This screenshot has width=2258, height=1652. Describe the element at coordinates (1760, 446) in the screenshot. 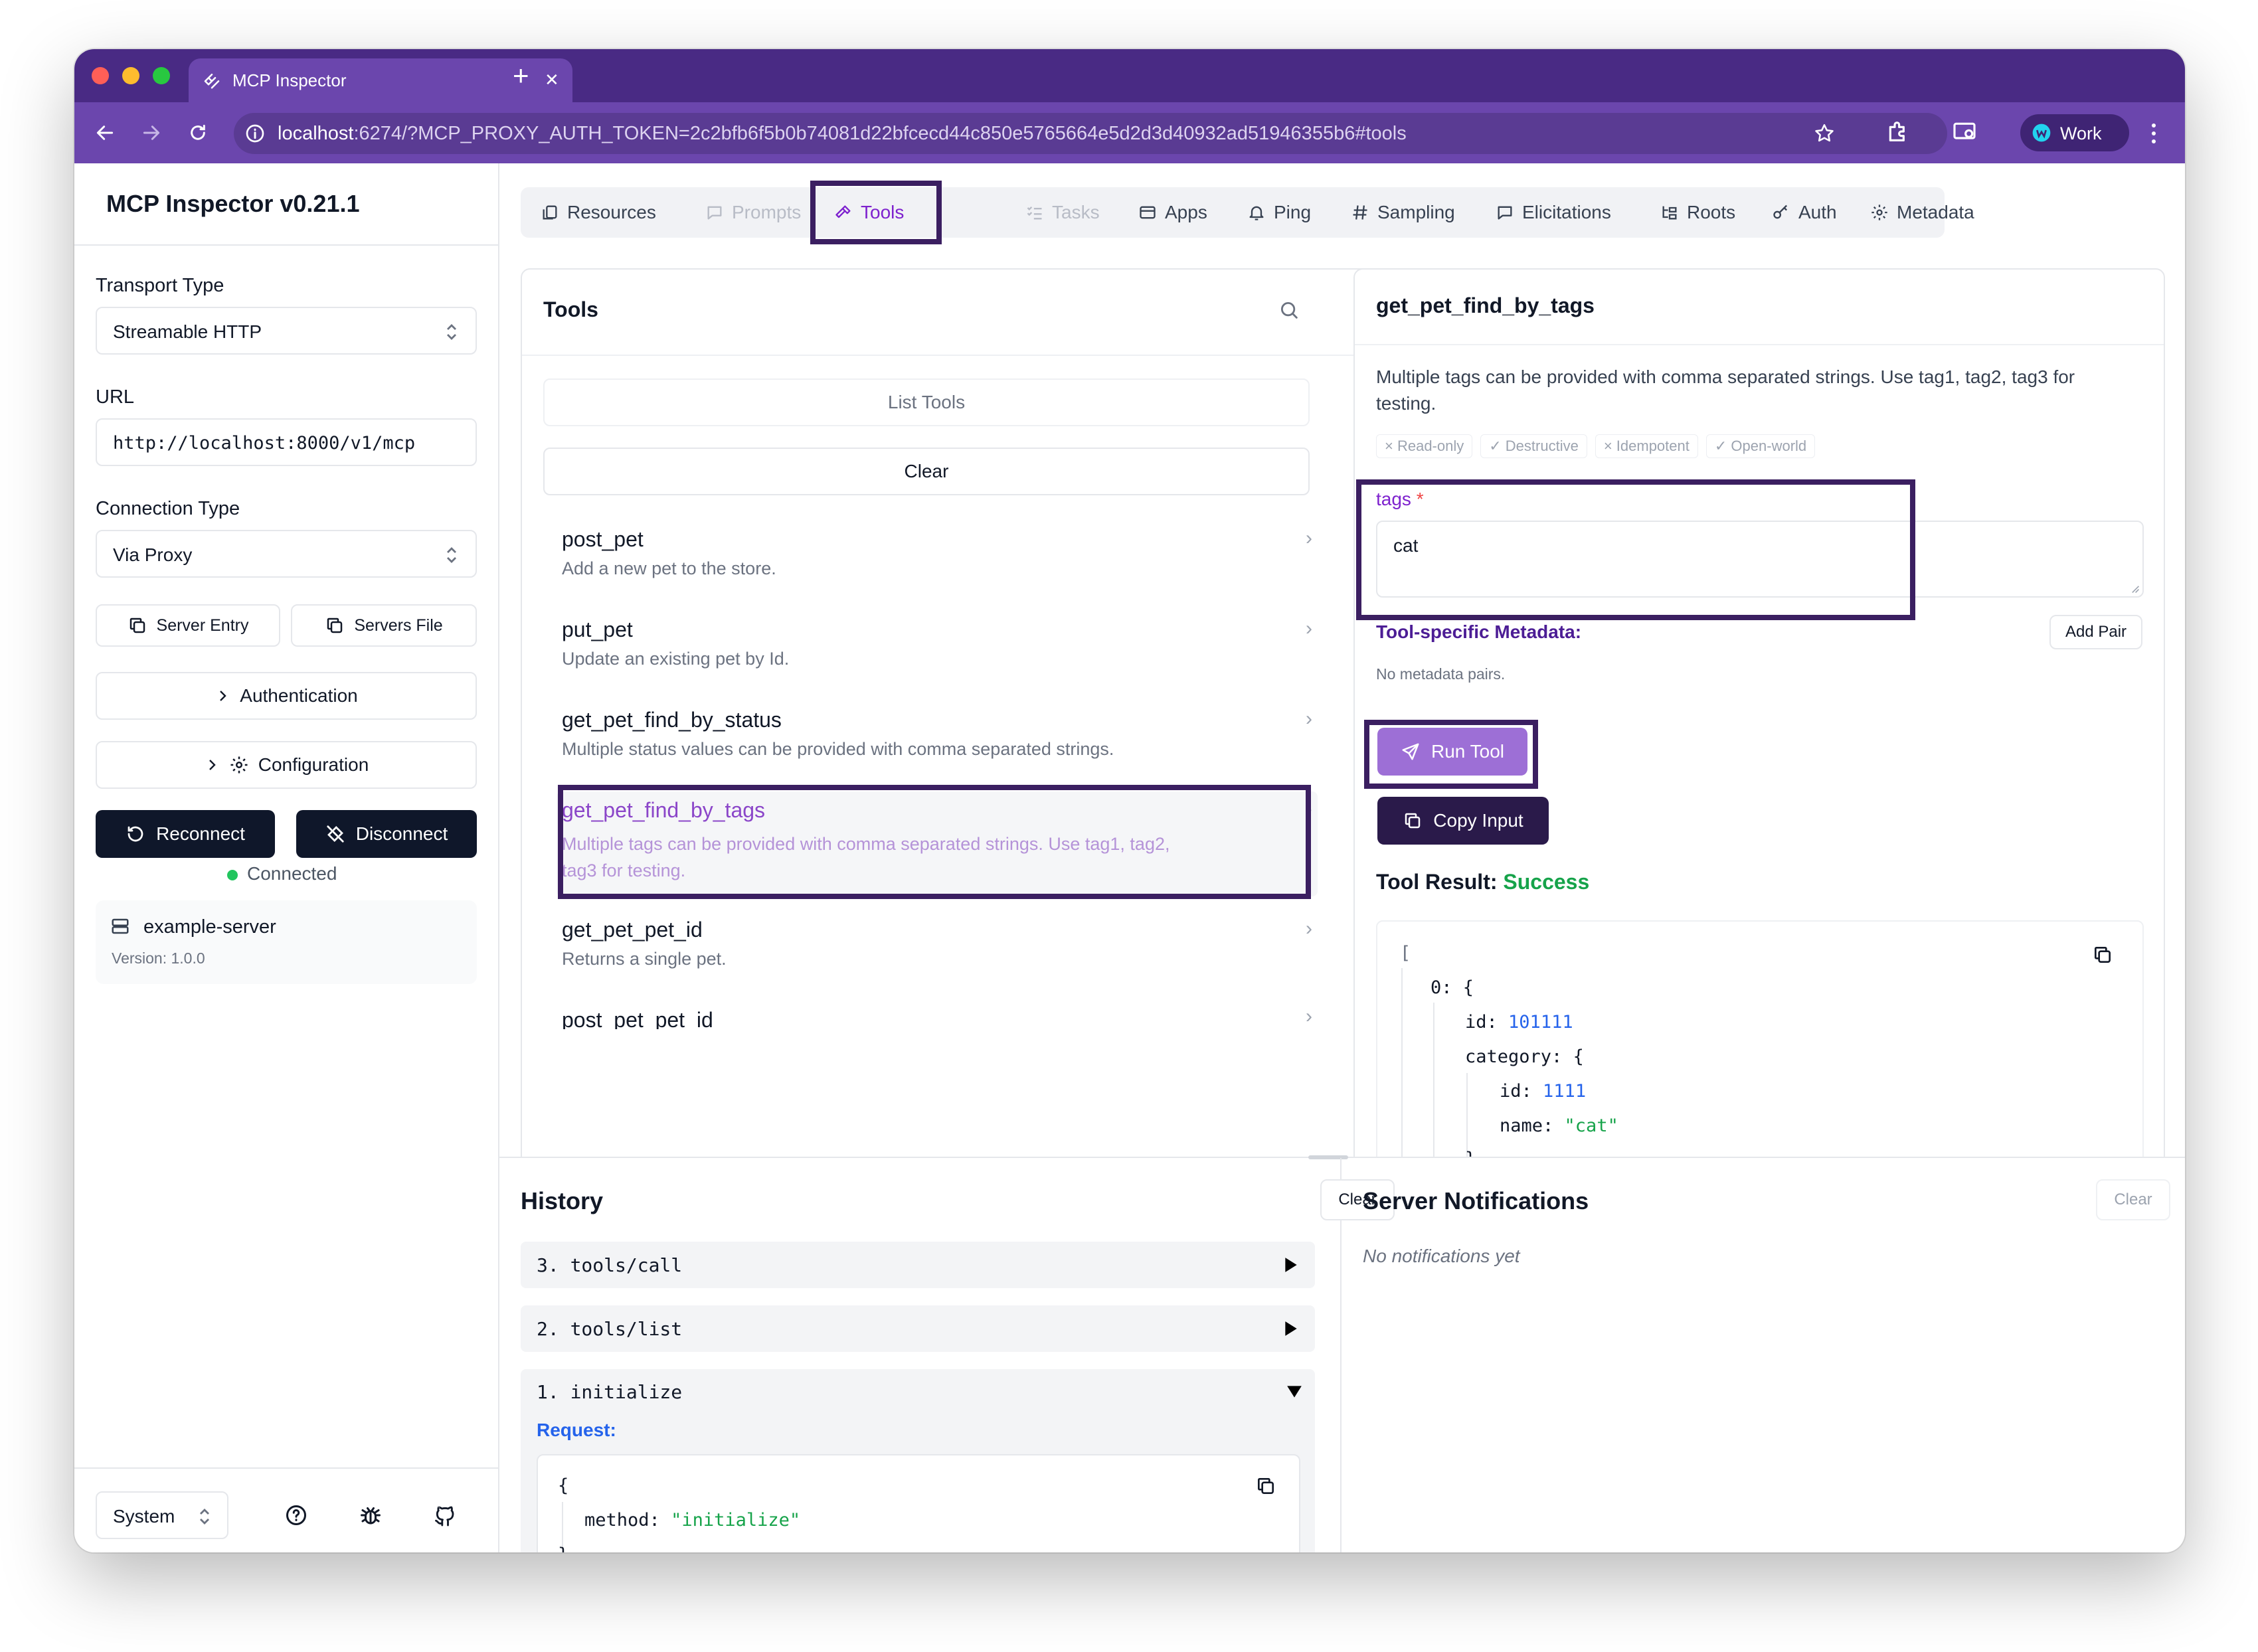

I see `annotation-open-world: ✓ Open-world` at that location.